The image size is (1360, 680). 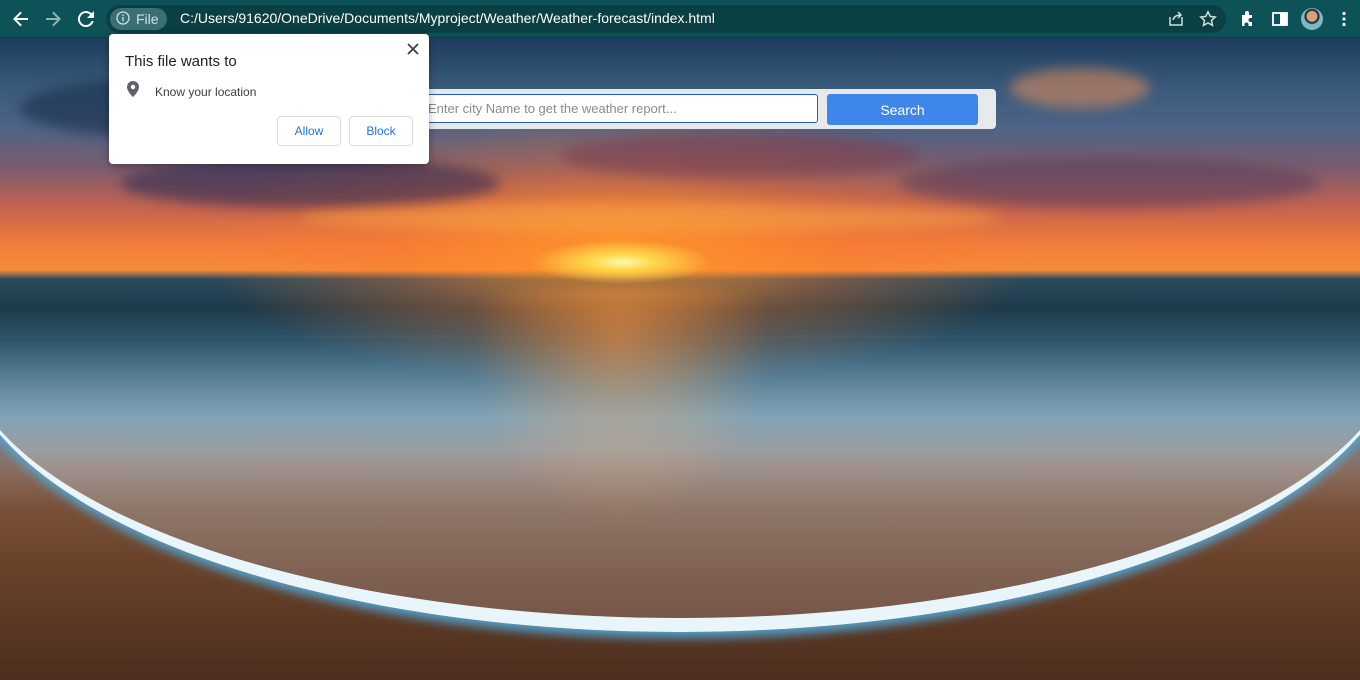 I want to click on back-icon, so click(x=21, y=19).